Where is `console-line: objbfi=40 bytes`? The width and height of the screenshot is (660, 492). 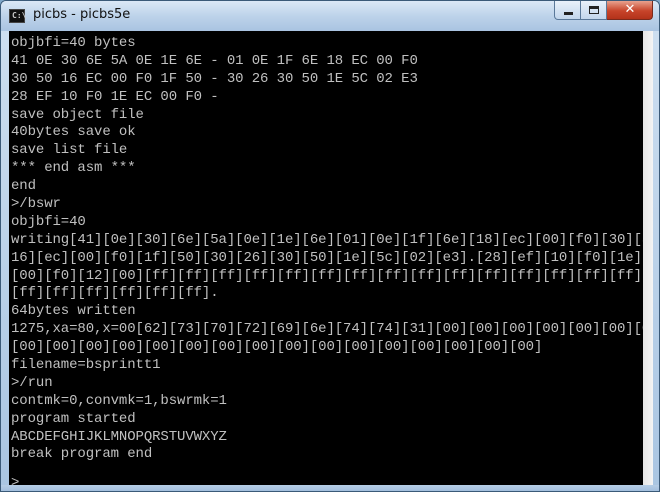 console-line: objbfi=40 bytes is located at coordinates (73, 43).